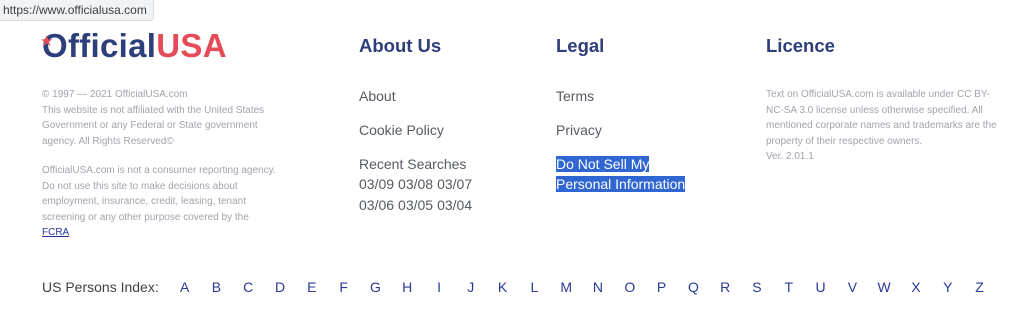 The height and width of the screenshot is (327, 1024). I want to click on do-not-sell-link: Do Not Sell My Personal Information, so click(621, 174).